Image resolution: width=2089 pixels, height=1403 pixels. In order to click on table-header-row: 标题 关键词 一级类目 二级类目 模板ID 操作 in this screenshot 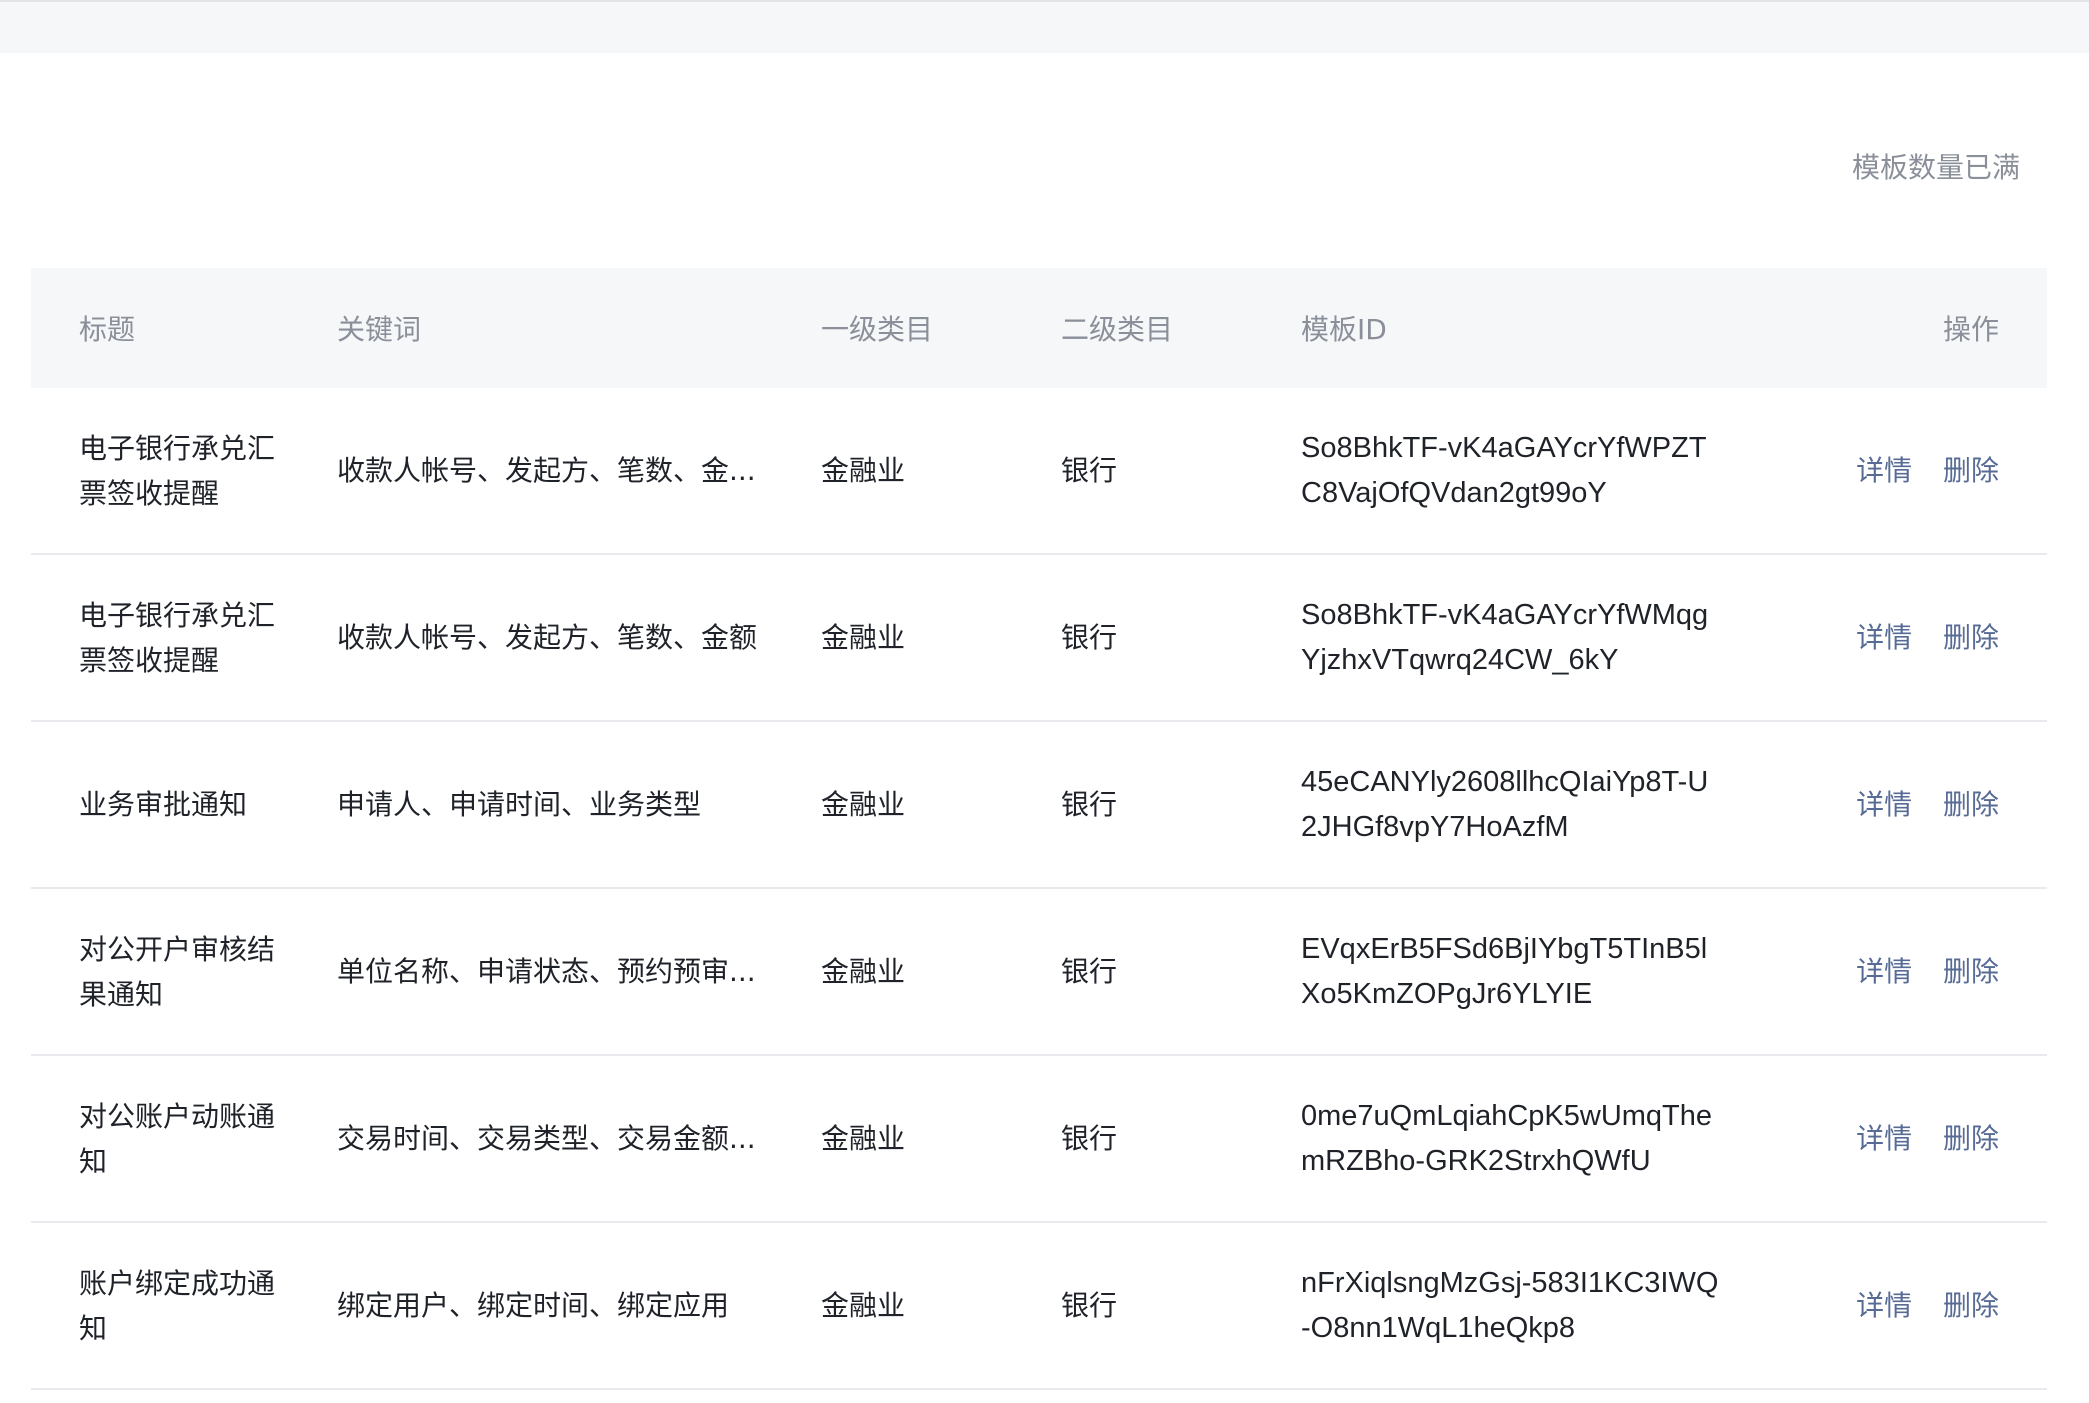, I will do `click(1039, 328)`.